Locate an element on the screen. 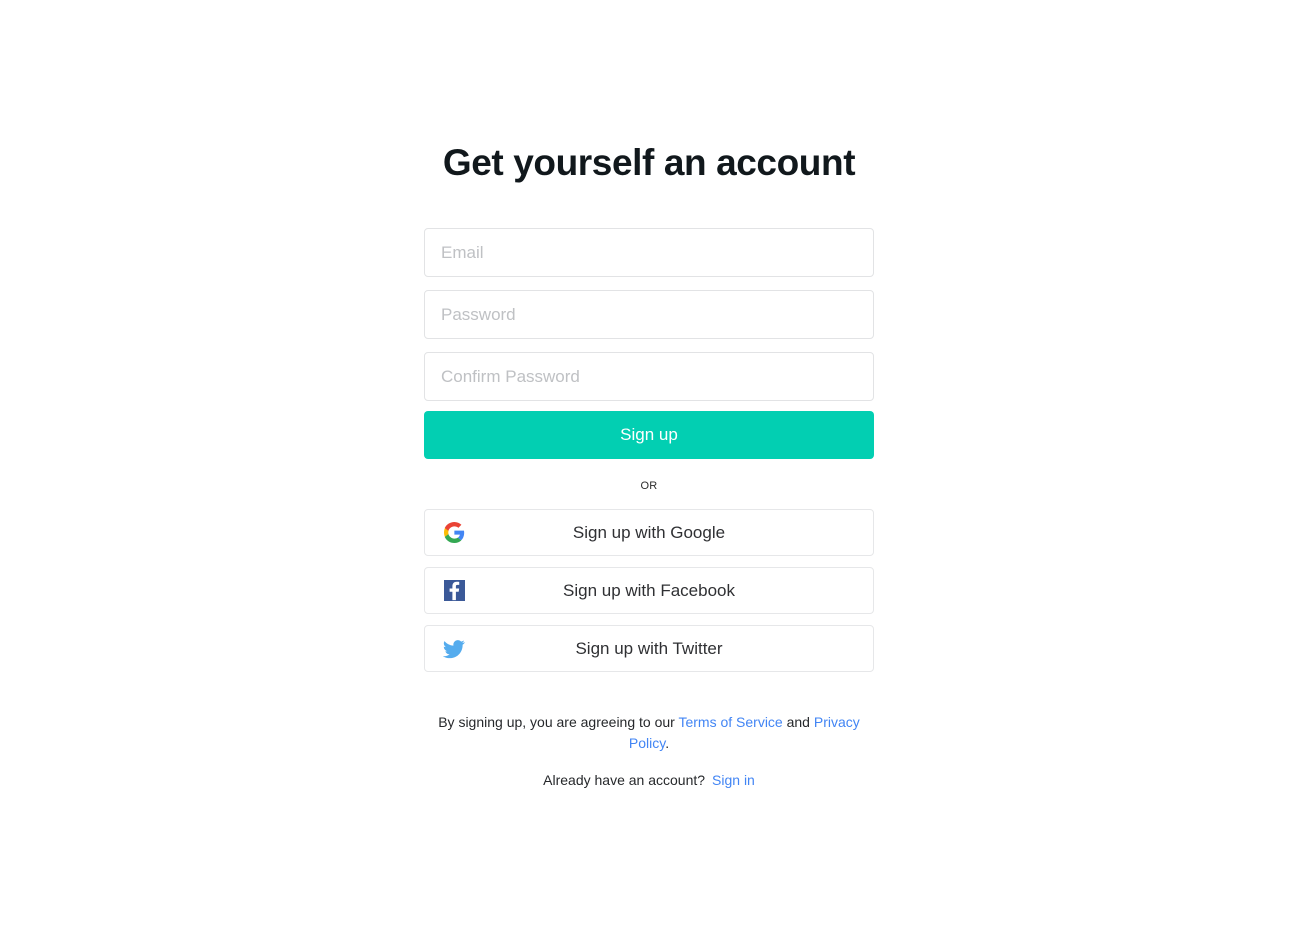  sign-up-with-twitter-button: Sign up with Twitter is located at coordinates (649, 648).